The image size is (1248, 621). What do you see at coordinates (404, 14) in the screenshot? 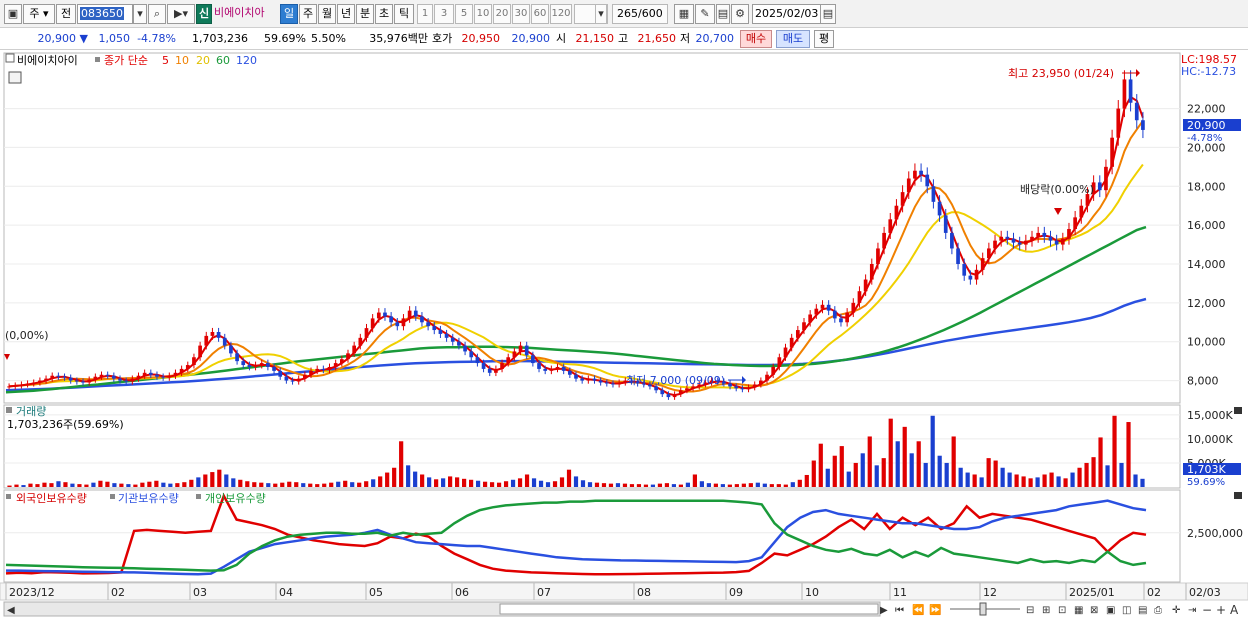
I see `period-tick: 틱` at bounding box center [404, 14].